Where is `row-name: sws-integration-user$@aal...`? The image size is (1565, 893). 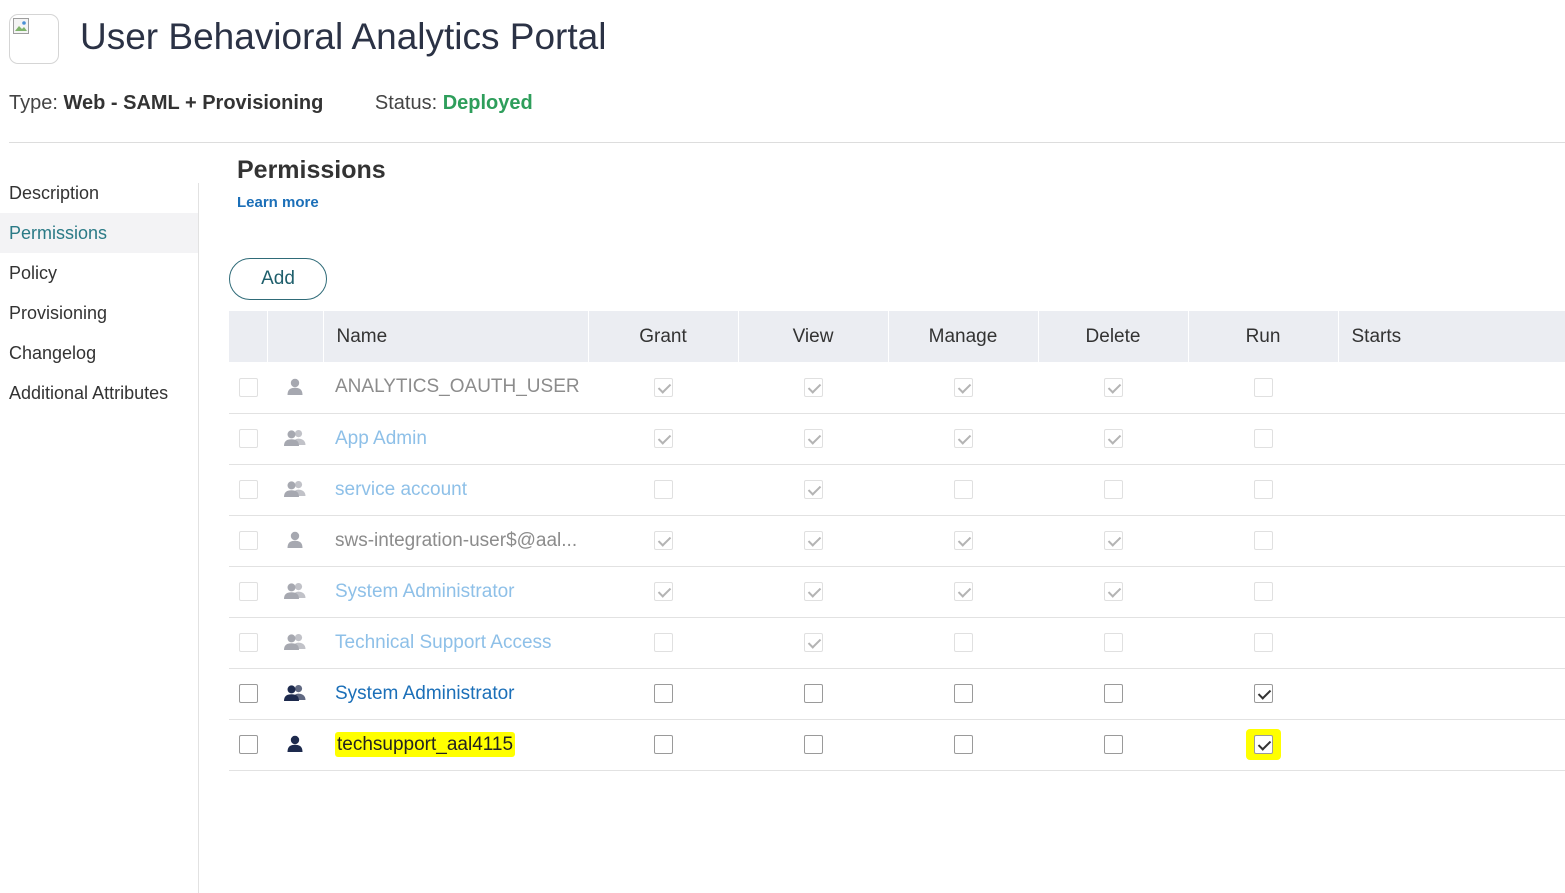 row-name: sws-integration-user$@aal... is located at coordinates (456, 540).